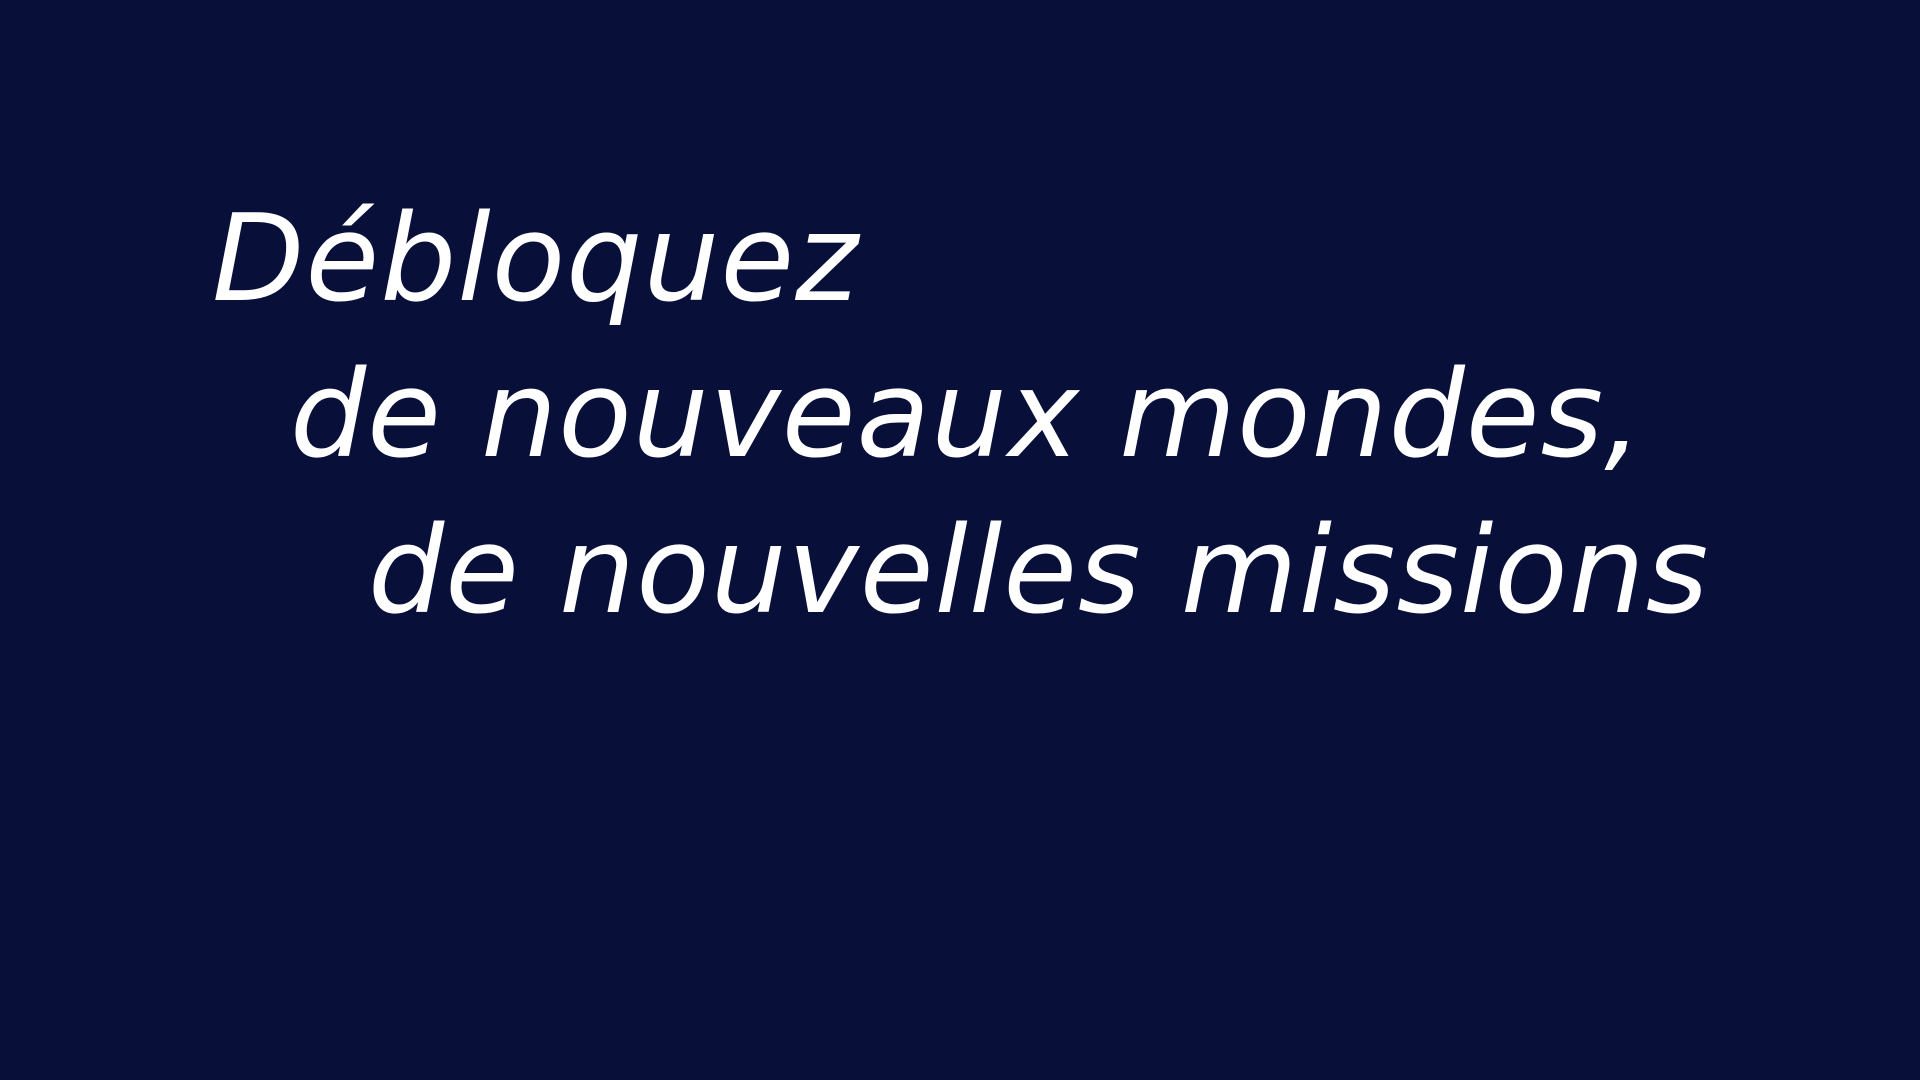 This screenshot has width=1920, height=1080. What do you see at coordinates (1039, 571) in the screenshot?
I see `headline-line-3: de nouvelles missions` at bounding box center [1039, 571].